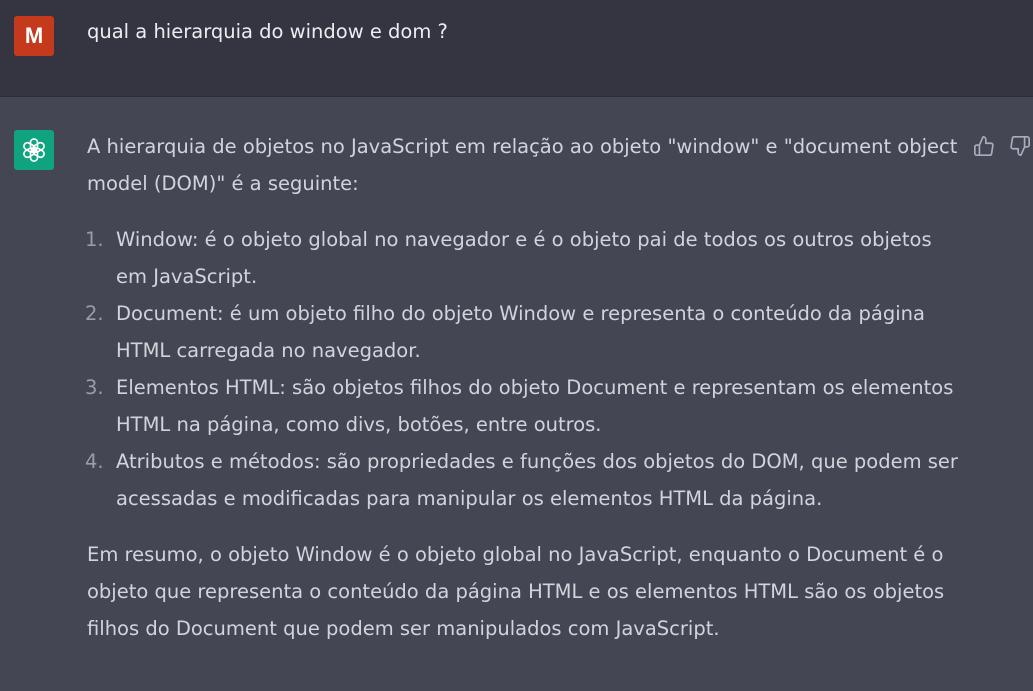 The width and height of the screenshot is (1033, 691). What do you see at coordinates (1002, 146) in the screenshot?
I see `feedback-buttons` at bounding box center [1002, 146].